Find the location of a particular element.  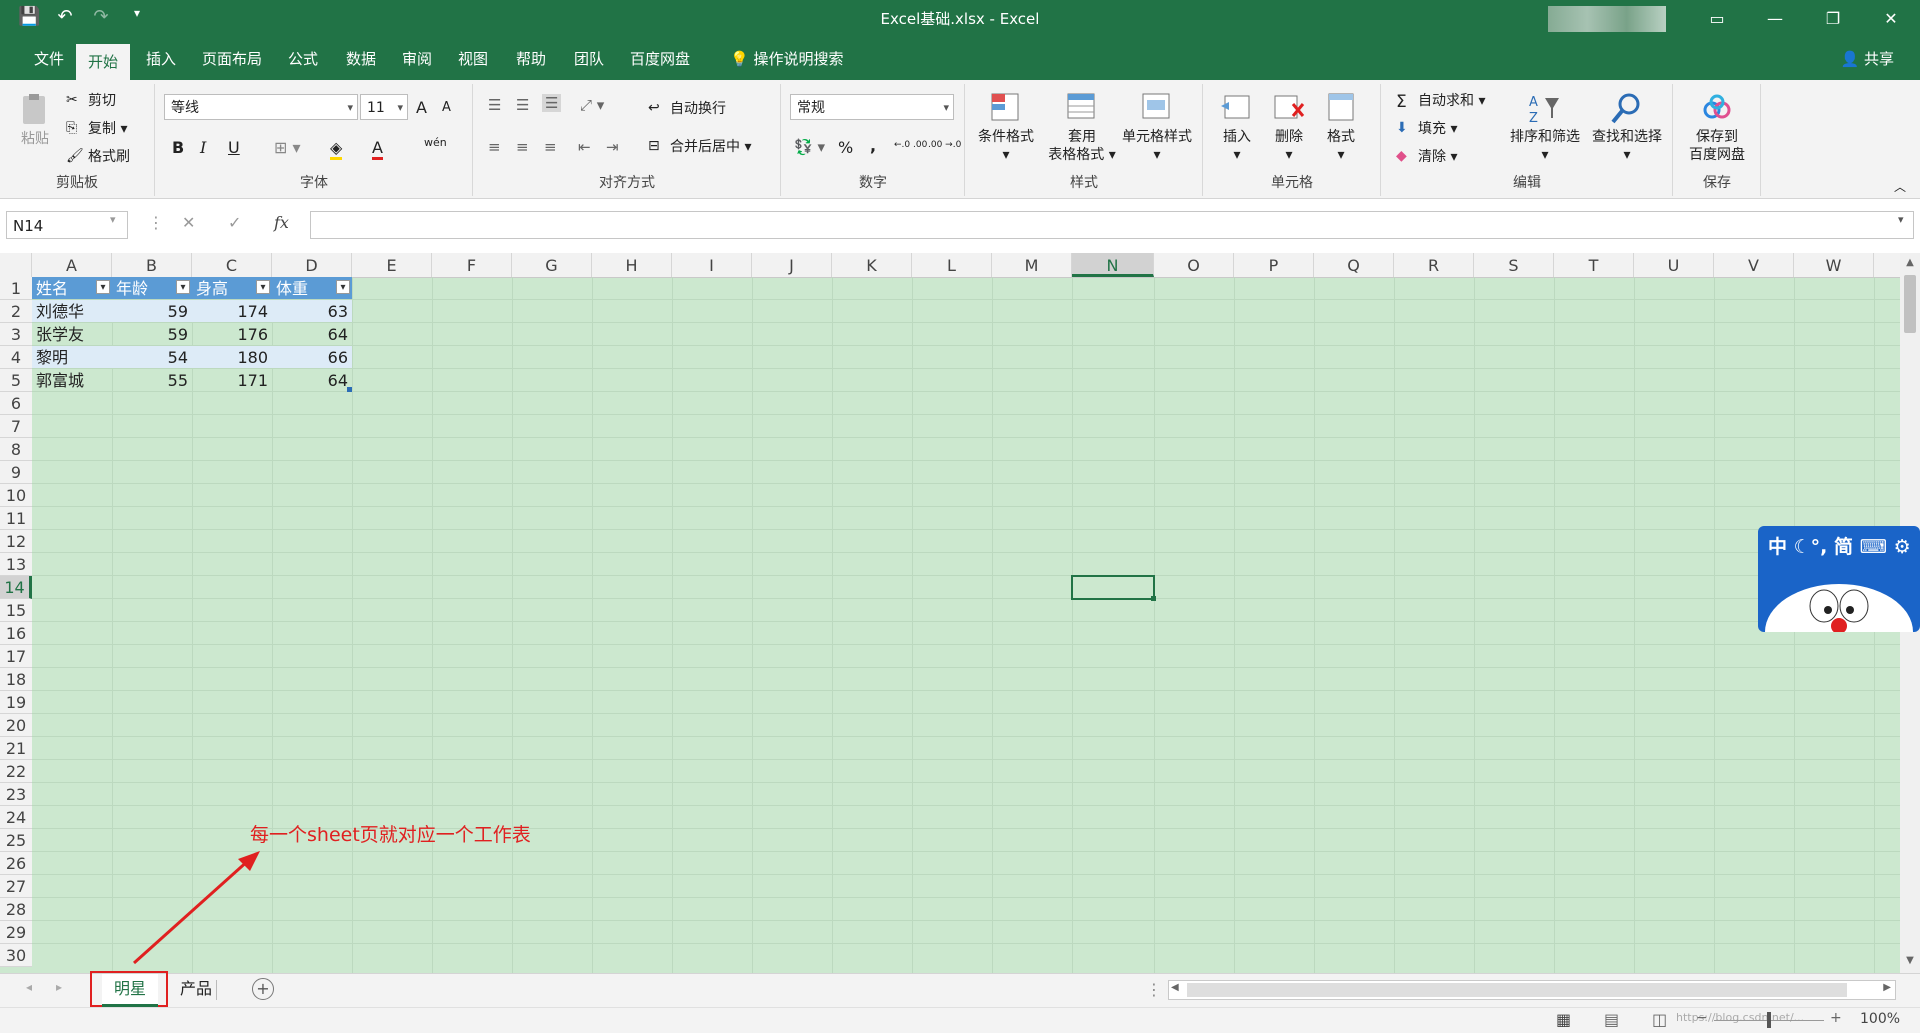

orientation-icon: ⤢ ▾ is located at coordinates (592, 105).